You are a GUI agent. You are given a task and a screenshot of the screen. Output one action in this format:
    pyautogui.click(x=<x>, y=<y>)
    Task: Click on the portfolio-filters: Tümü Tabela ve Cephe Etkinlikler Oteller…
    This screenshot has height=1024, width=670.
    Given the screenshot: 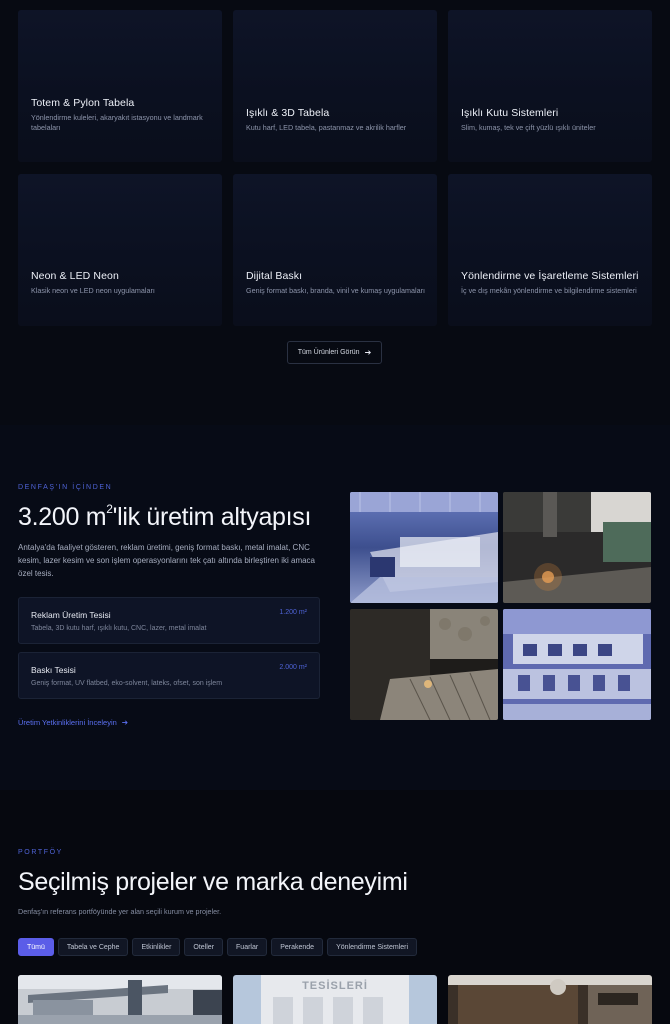 What is the action you would take?
    pyautogui.click(x=218, y=947)
    